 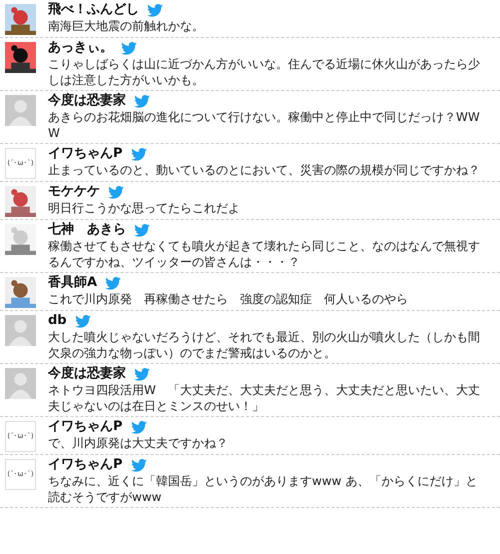 I want to click on tweet-text: 明日行こうかな思ってたらこれだよ, so click(x=144, y=208).